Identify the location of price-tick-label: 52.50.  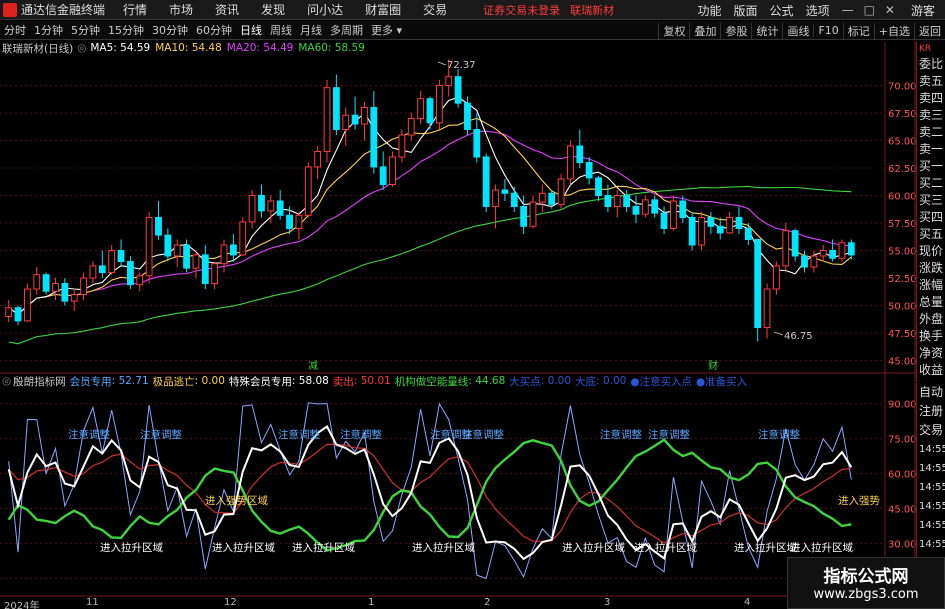
(902, 279).